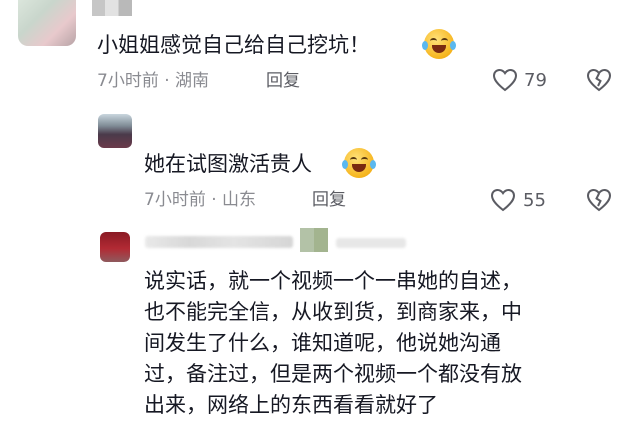  I want to click on comment-text-line: 出来，网络上的东西看看就好了, so click(291, 405).